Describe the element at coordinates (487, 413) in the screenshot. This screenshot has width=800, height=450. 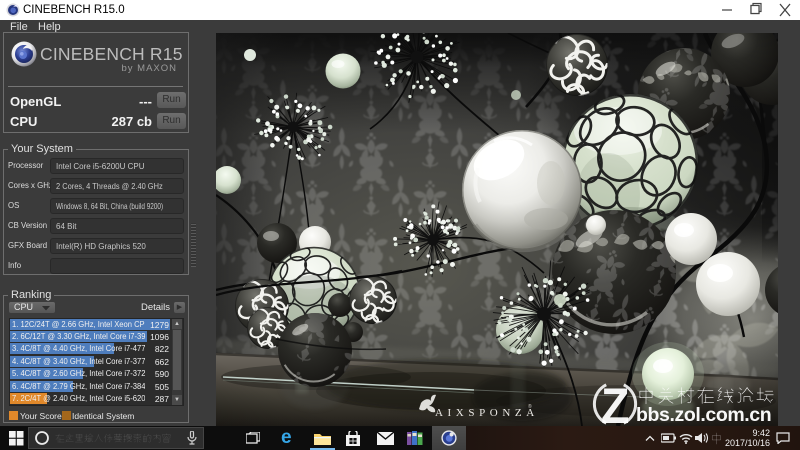
I see `svg-text: AIXSPONZA` at that location.